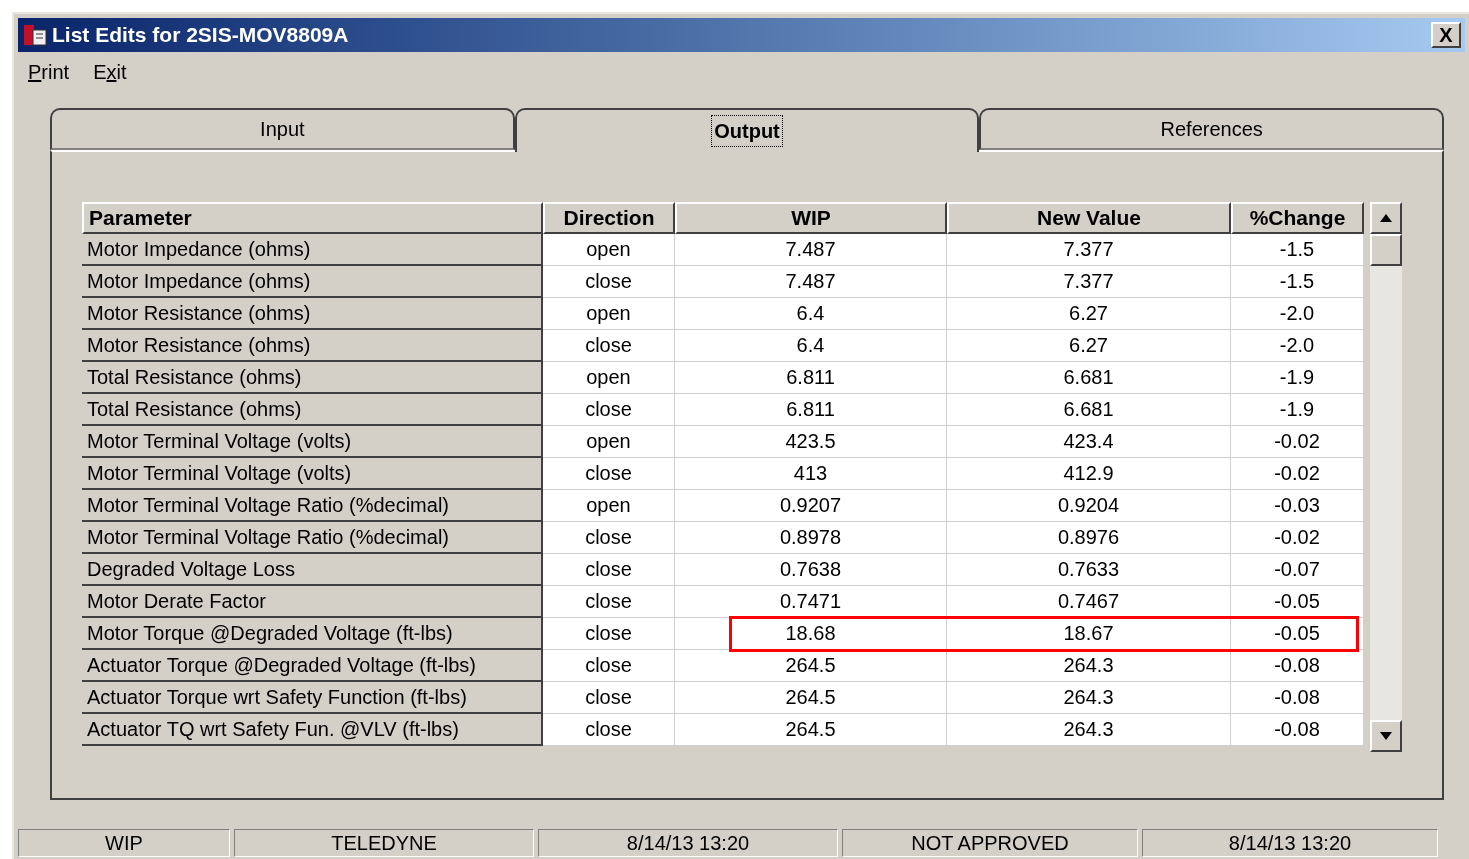 The image size is (1469, 859). What do you see at coordinates (49, 72) in the screenshot?
I see `menu-item: Print` at bounding box center [49, 72].